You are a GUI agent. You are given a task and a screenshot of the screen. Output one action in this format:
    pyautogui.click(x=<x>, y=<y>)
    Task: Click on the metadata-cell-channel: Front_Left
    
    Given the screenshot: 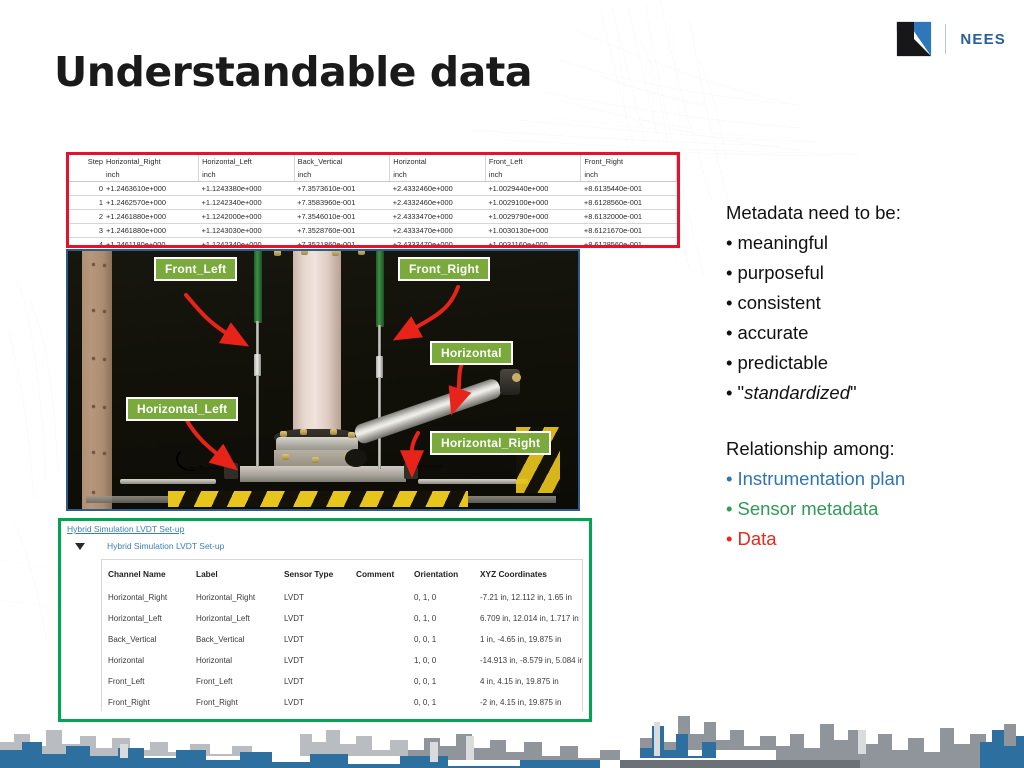 What is the action you would take?
    pyautogui.click(x=126, y=681)
    